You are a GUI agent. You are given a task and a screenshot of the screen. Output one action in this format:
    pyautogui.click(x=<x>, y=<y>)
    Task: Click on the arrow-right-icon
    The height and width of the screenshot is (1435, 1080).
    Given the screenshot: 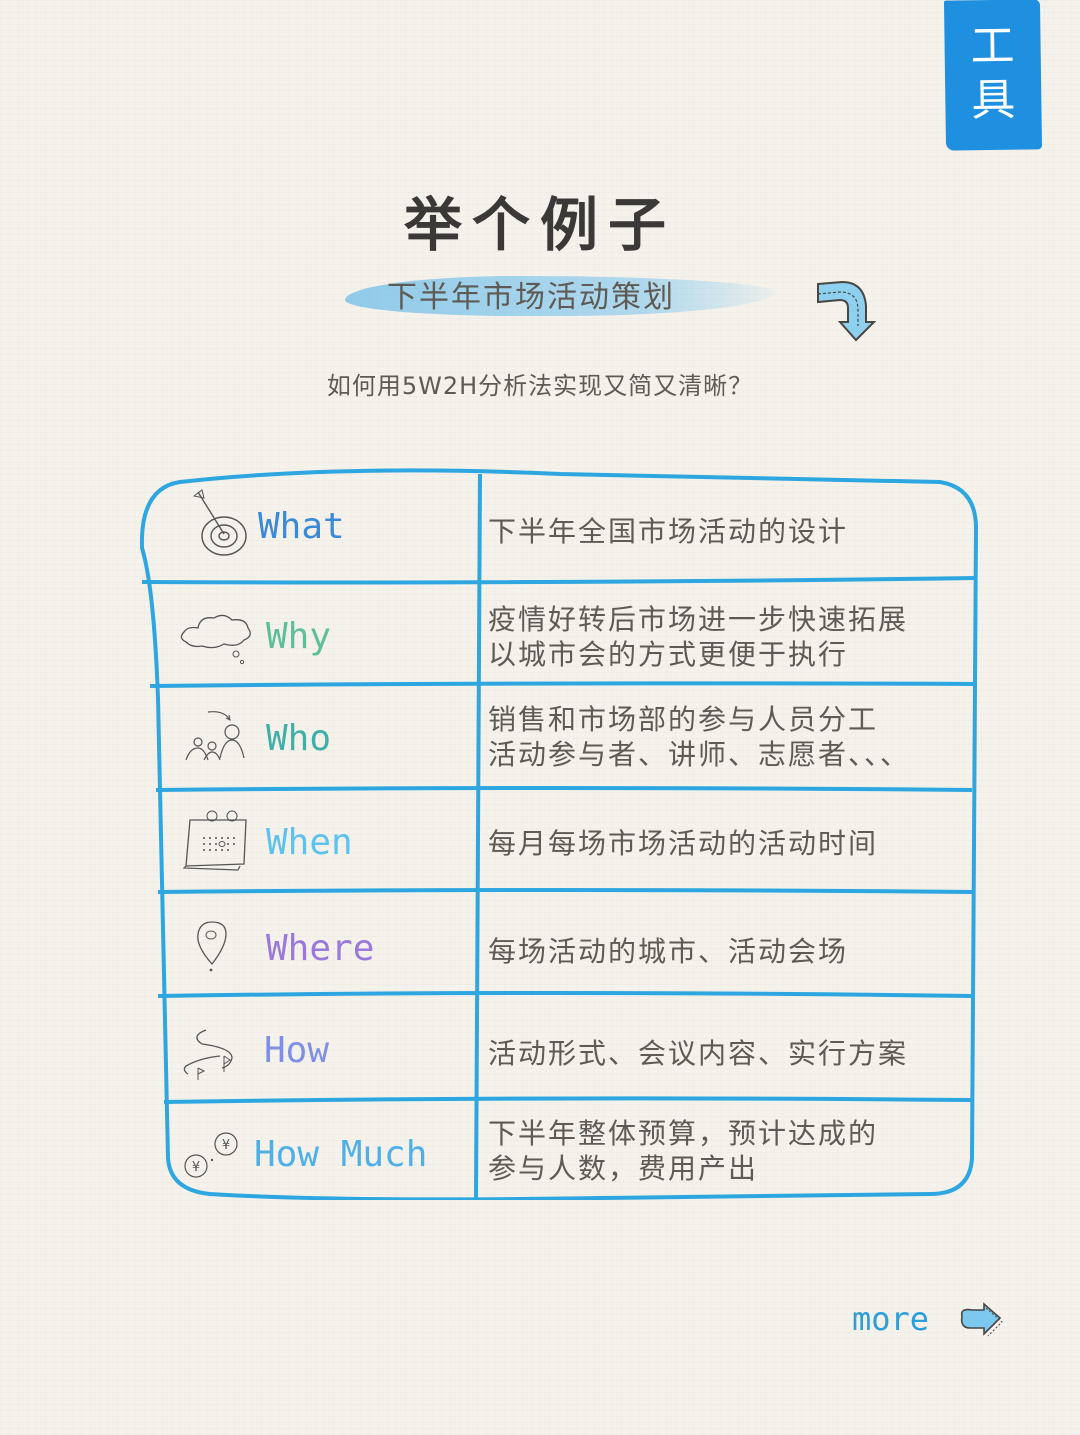 What is the action you would take?
    pyautogui.click(x=981, y=1320)
    